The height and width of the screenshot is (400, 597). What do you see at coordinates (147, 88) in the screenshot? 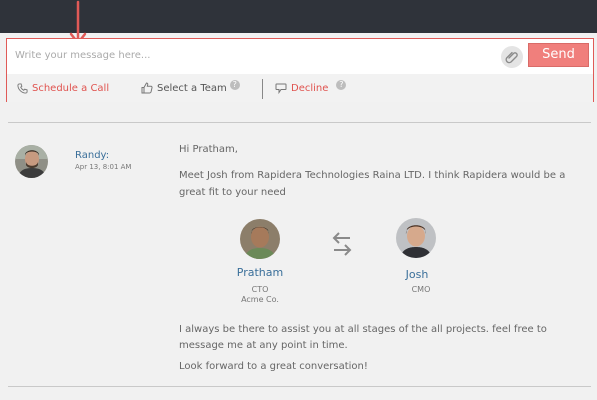
I see `thumbs-up-icon` at bounding box center [147, 88].